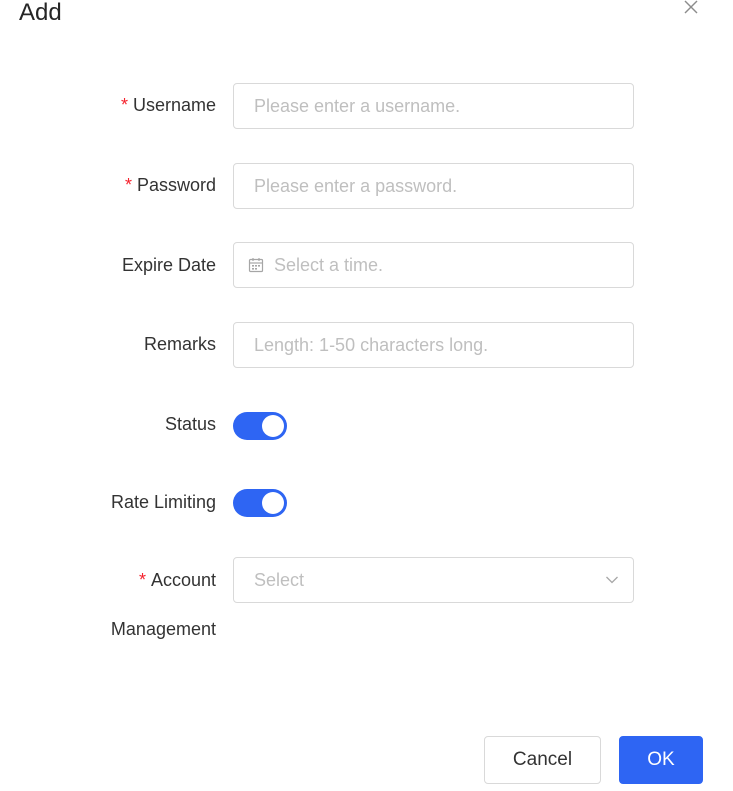  Describe the element at coordinates (357, 106) in the screenshot. I see `username-placeholder: Please enter a username.` at that location.